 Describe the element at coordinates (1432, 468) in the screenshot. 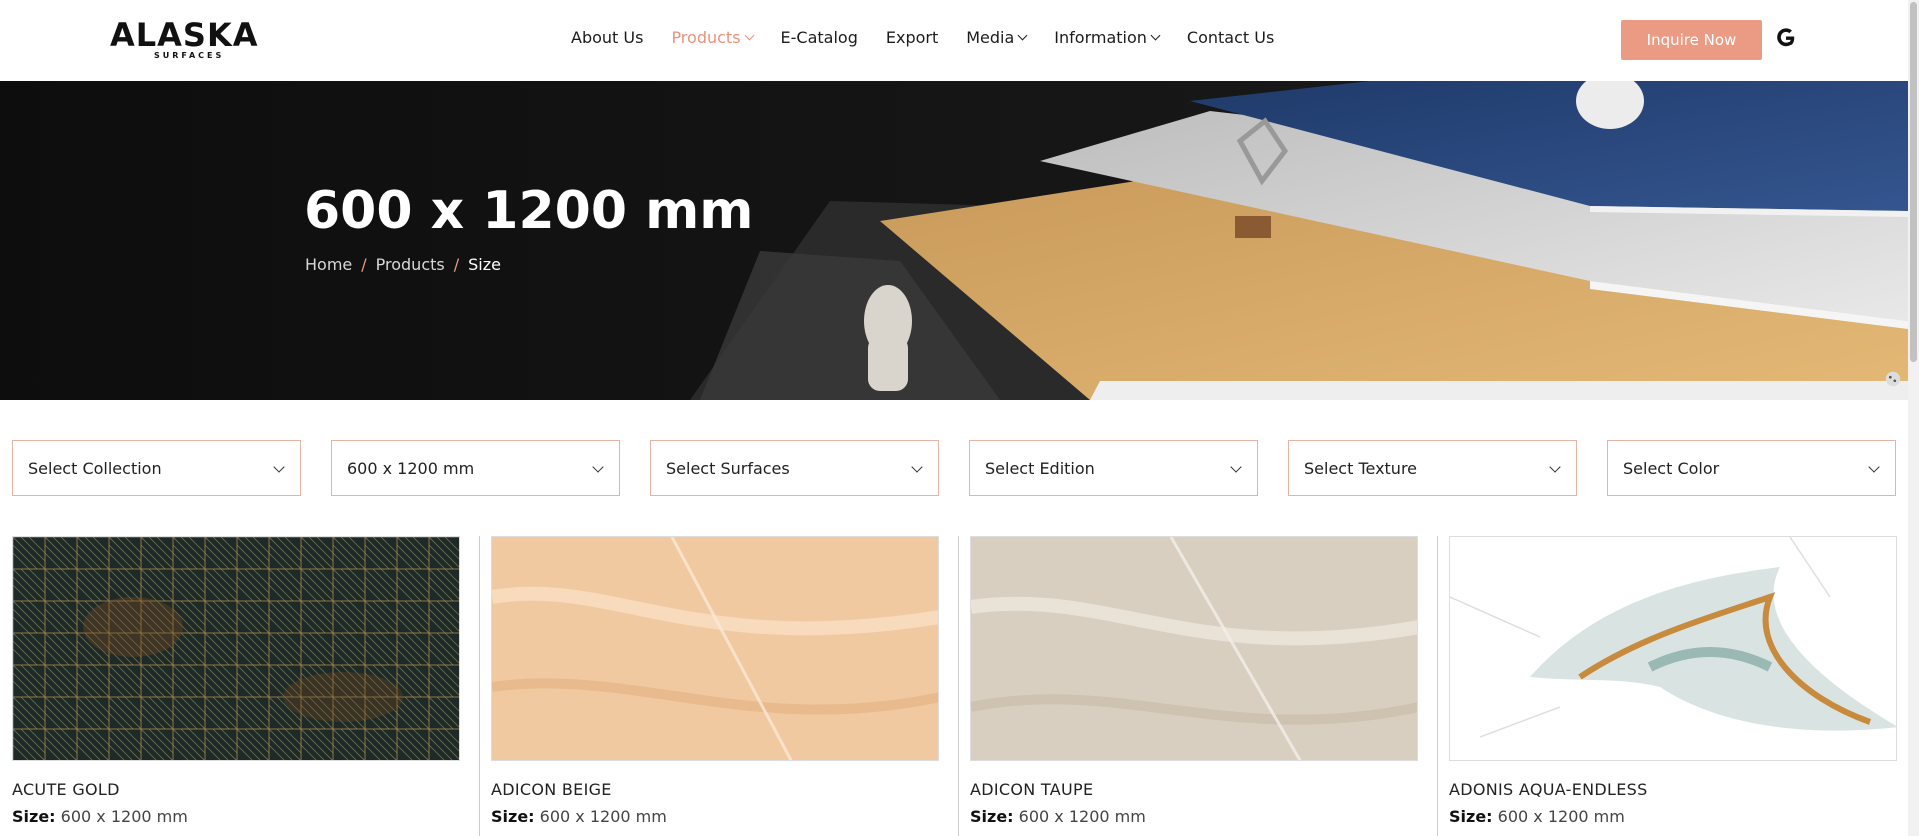

I see `select-texture: Select Texture` at that location.